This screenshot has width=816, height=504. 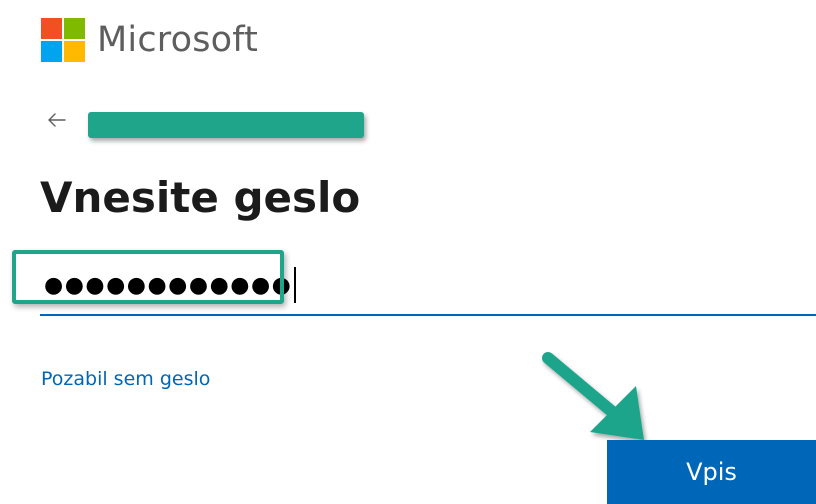 I want to click on identity-row, so click(x=57, y=120).